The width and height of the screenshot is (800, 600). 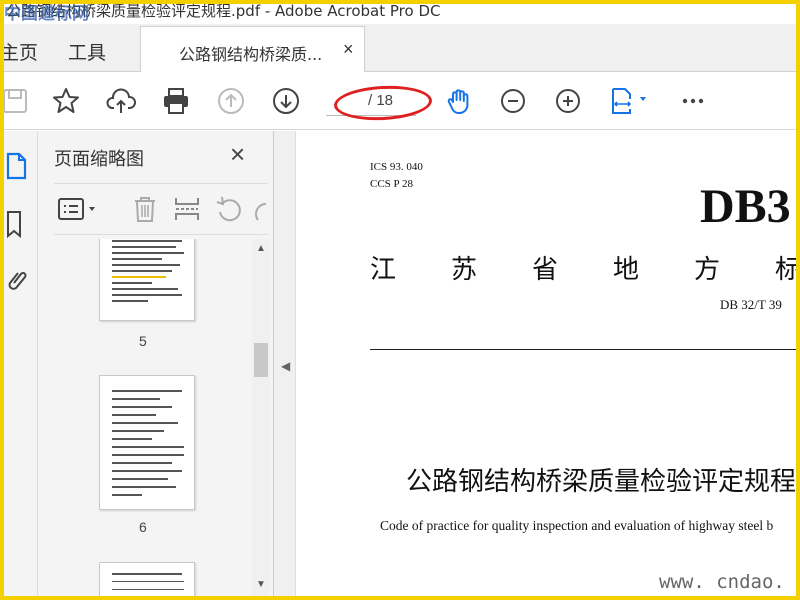 I want to click on page-thumbnails-icon, so click(x=19, y=166).